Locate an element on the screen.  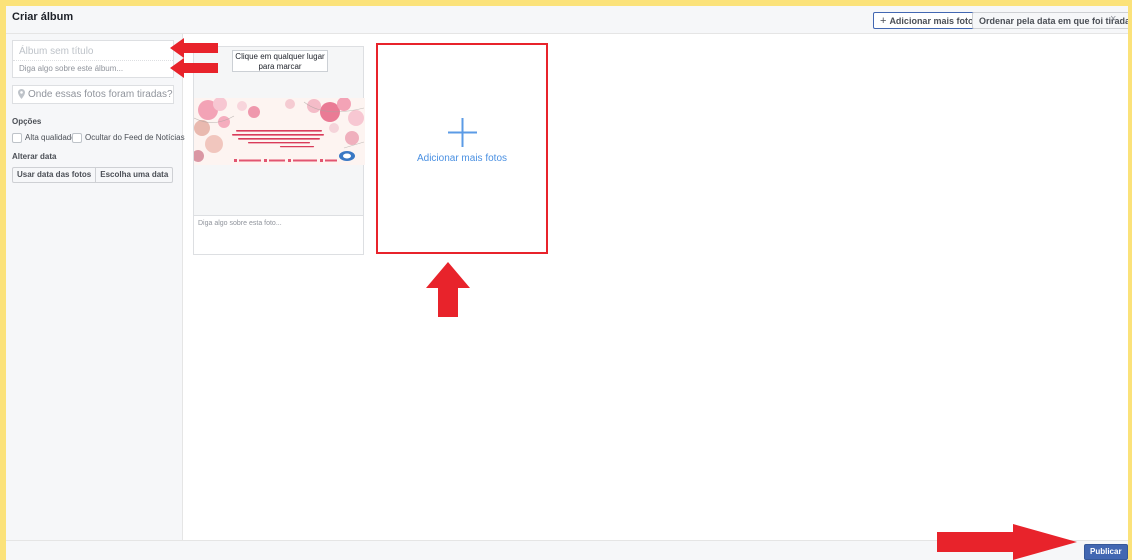
add-more-photos-card-label: Adicionar mais fotos is located at coordinates (462, 158).